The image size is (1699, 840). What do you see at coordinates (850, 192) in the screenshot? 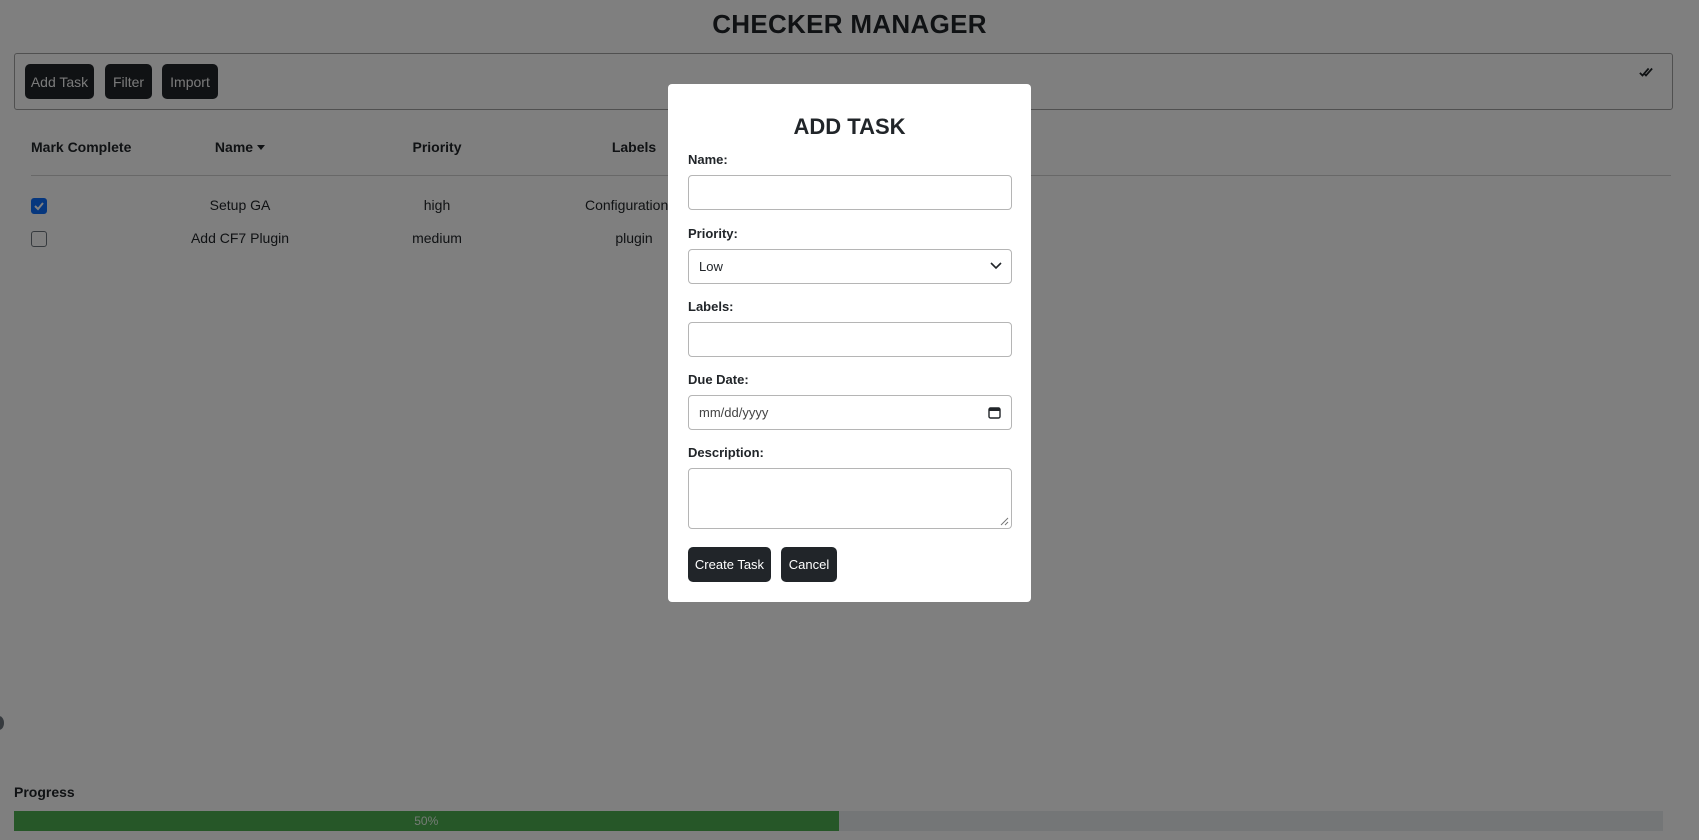
I see `name-input` at bounding box center [850, 192].